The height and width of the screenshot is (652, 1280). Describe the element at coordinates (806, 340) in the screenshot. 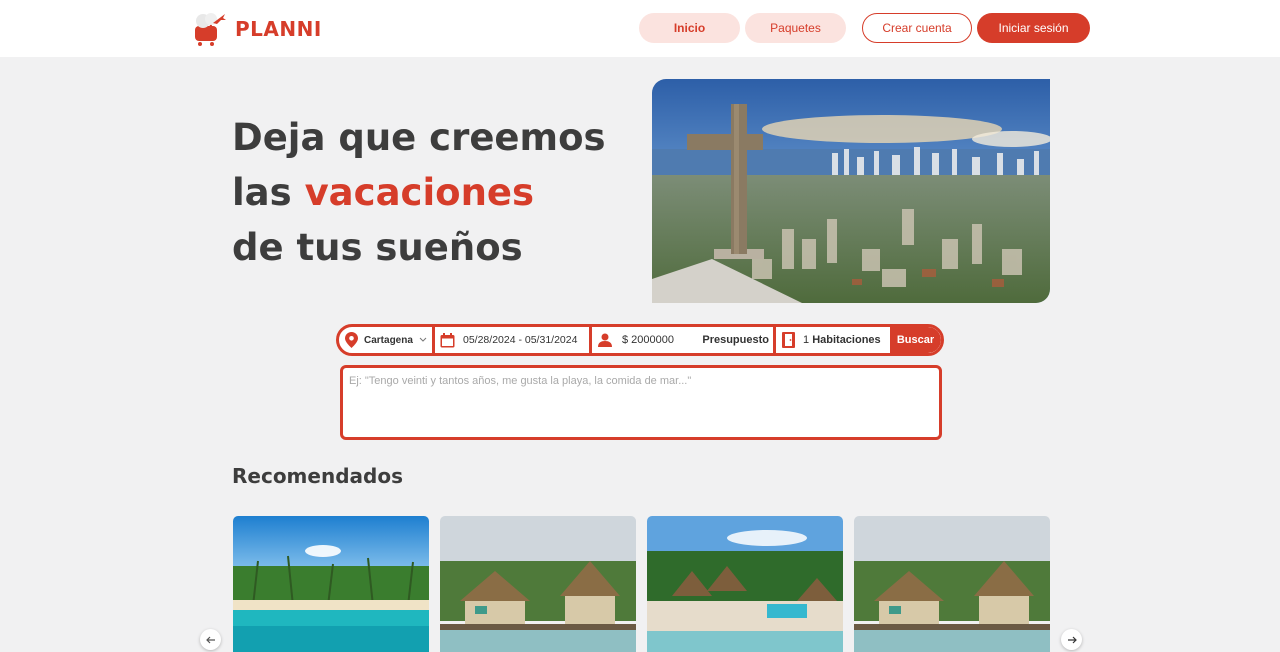

I see `rooms-count: 1` at that location.